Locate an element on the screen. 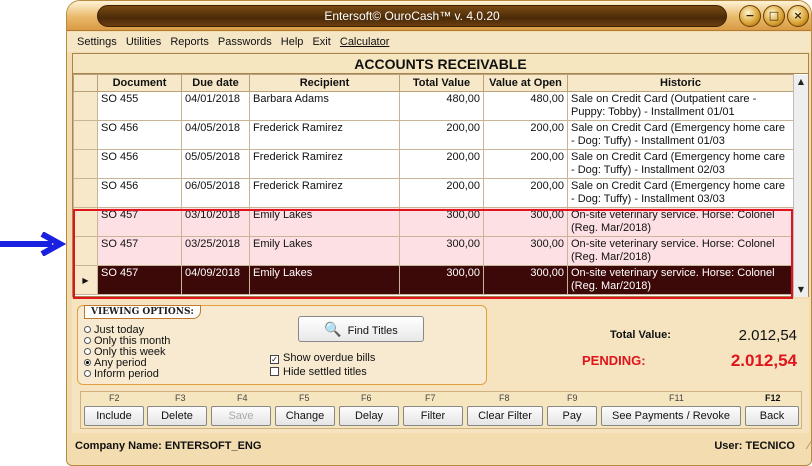  title-bar: Entersoft© OuroCash™ v. 4.0.20 − □ × is located at coordinates (439, 16).